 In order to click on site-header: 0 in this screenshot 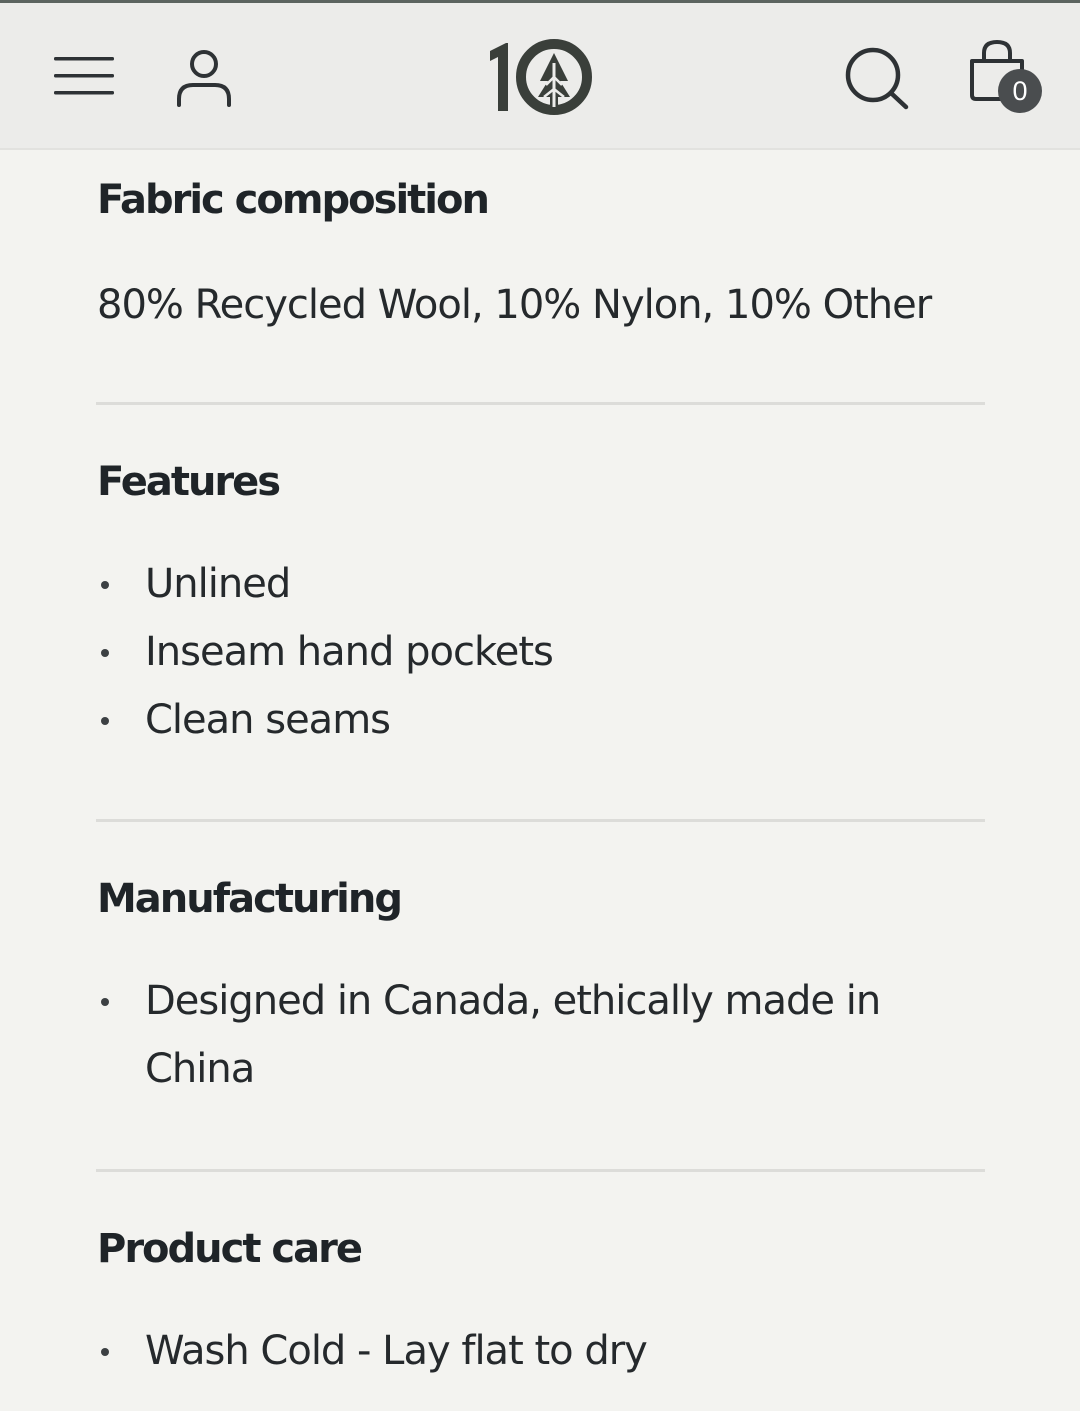, I will do `click(540, 76)`.